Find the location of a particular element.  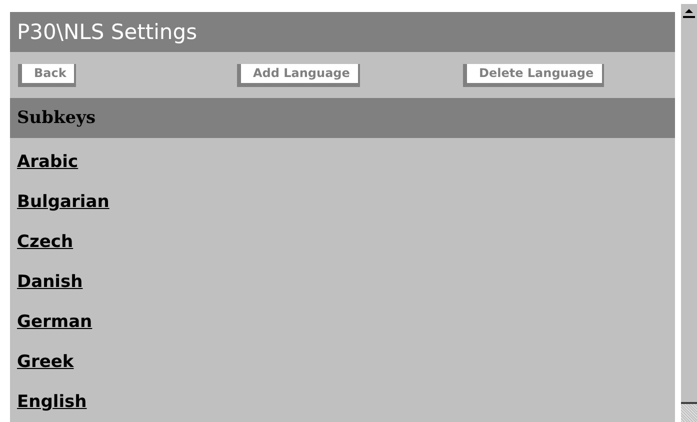

subkey-link: Greek is located at coordinates (45, 362).